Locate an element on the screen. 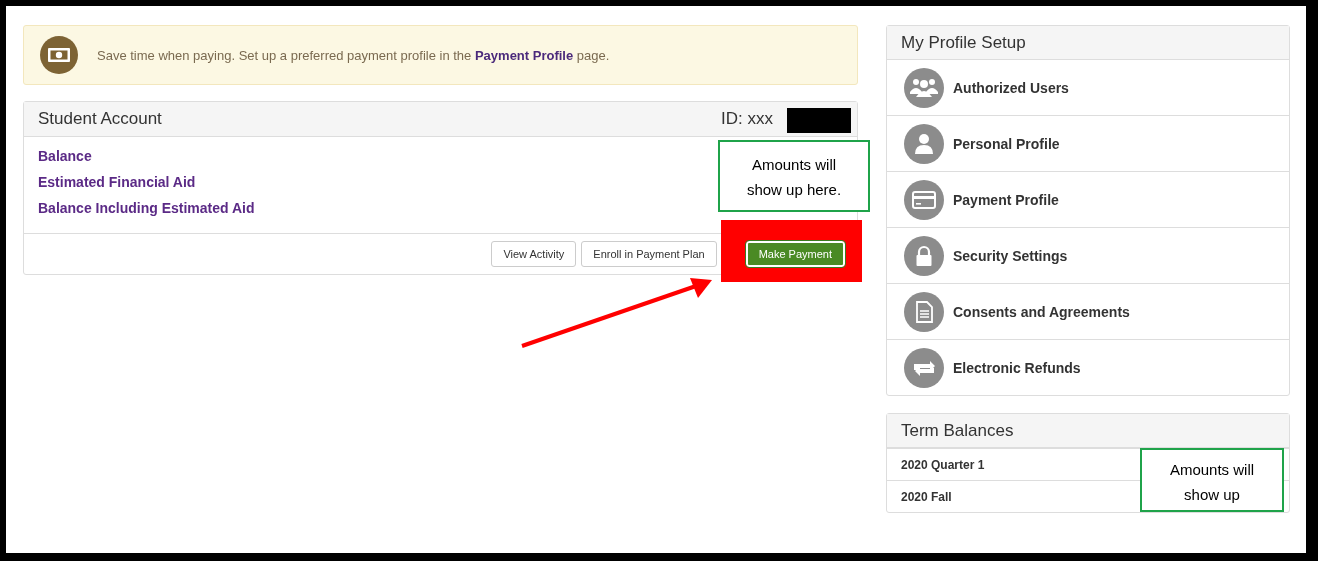 The width and height of the screenshot is (1318, 561). card-title: Term Balances is located at coordinates (957, 430).